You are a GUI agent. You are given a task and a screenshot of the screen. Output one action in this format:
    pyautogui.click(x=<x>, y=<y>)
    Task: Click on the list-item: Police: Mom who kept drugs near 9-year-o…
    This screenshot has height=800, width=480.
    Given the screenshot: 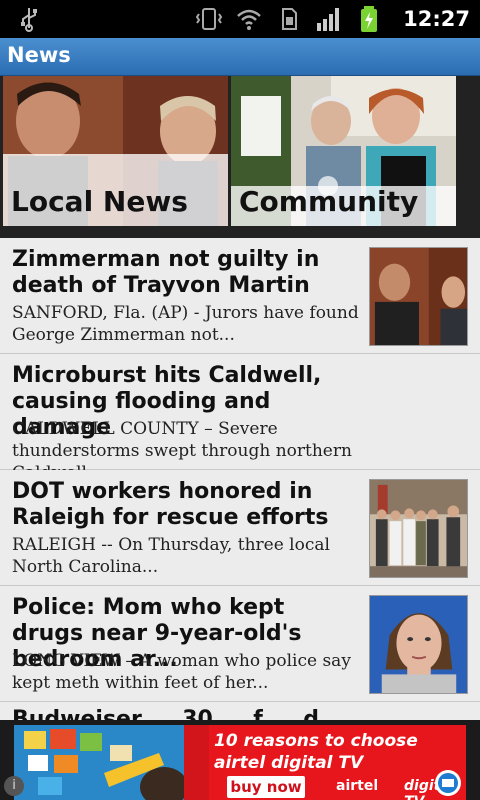 What is the action you would take?
    pyautogui.click(x=240, y=644)
    